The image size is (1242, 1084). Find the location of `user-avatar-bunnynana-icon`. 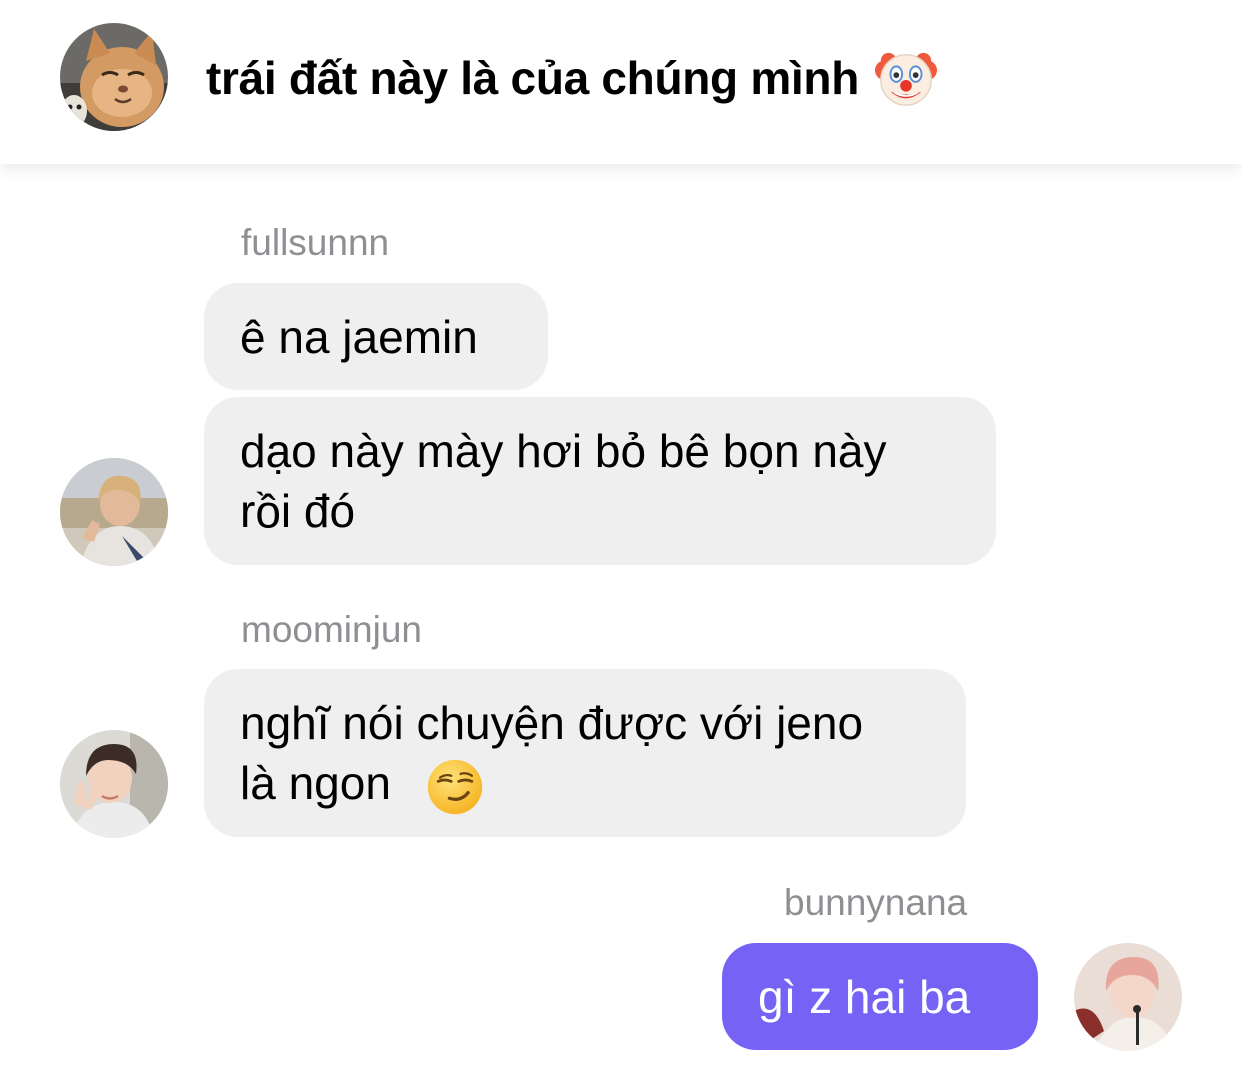

user-avatar-bunnynana-icon is located at coordinates (1128, 997).